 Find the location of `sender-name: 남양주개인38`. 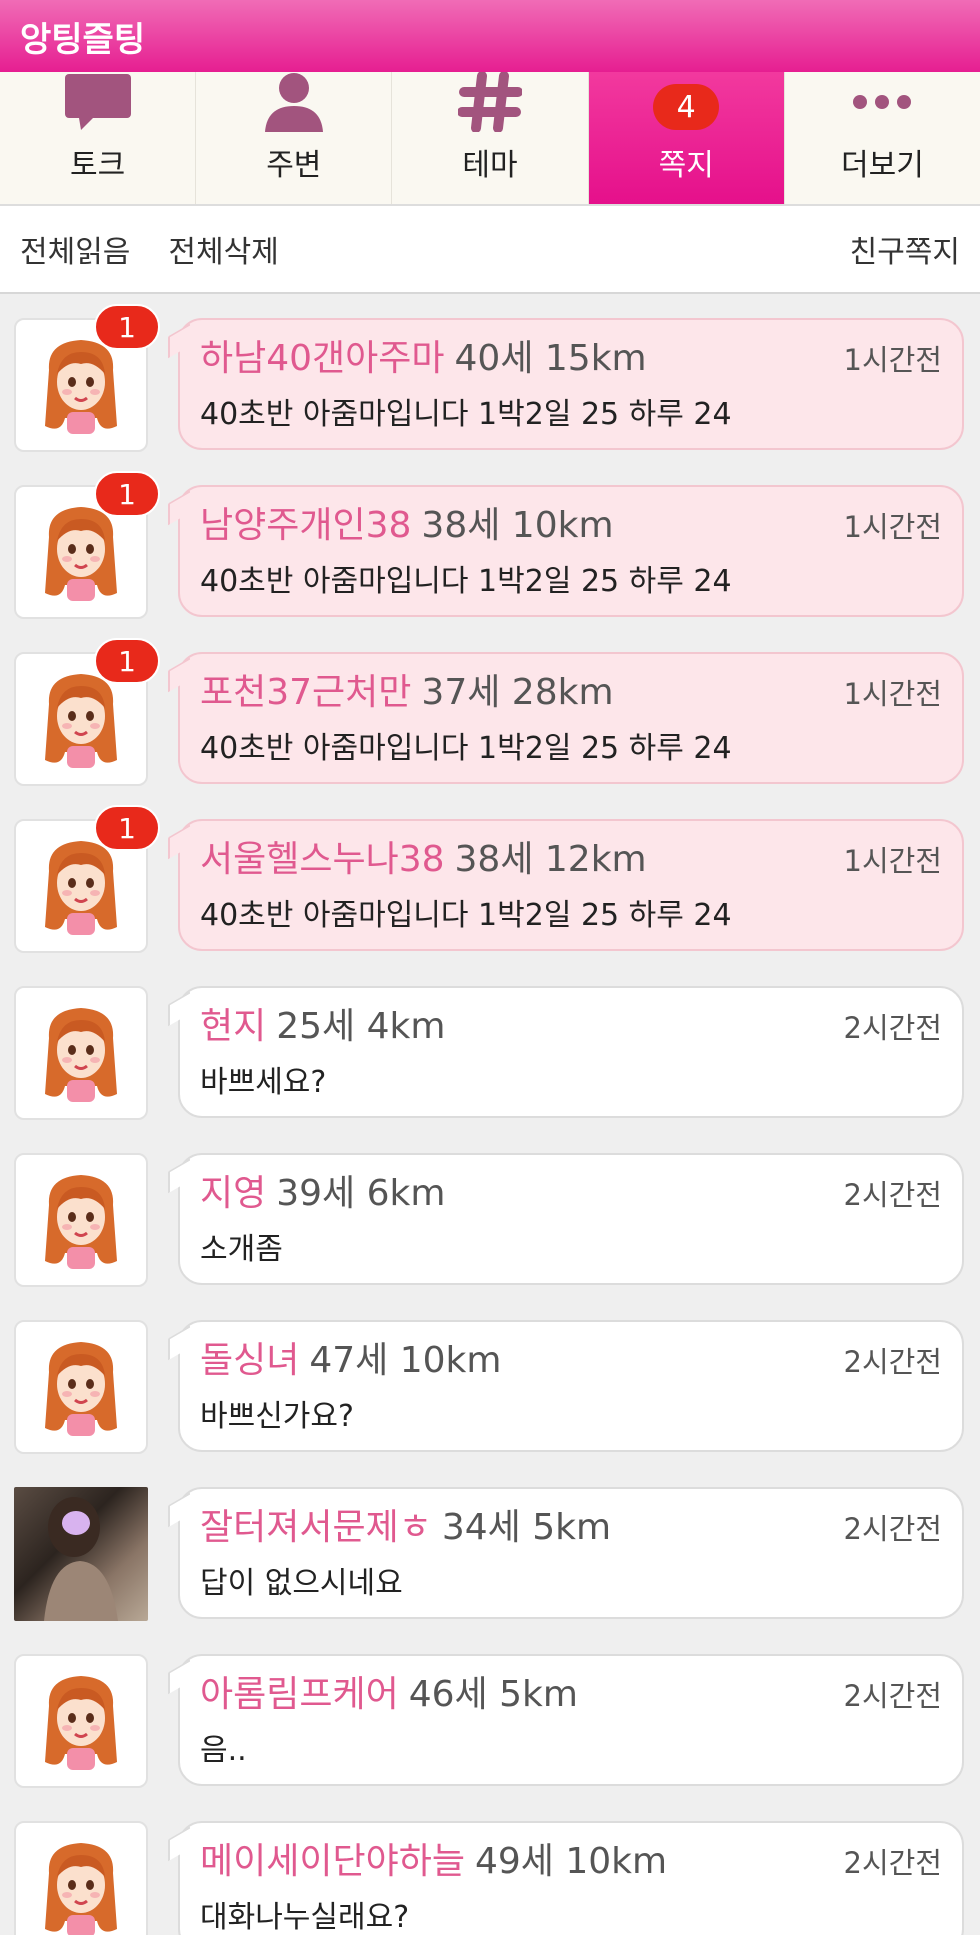

sender-name: 남양주개인38 is located at coordinates (306, 525).